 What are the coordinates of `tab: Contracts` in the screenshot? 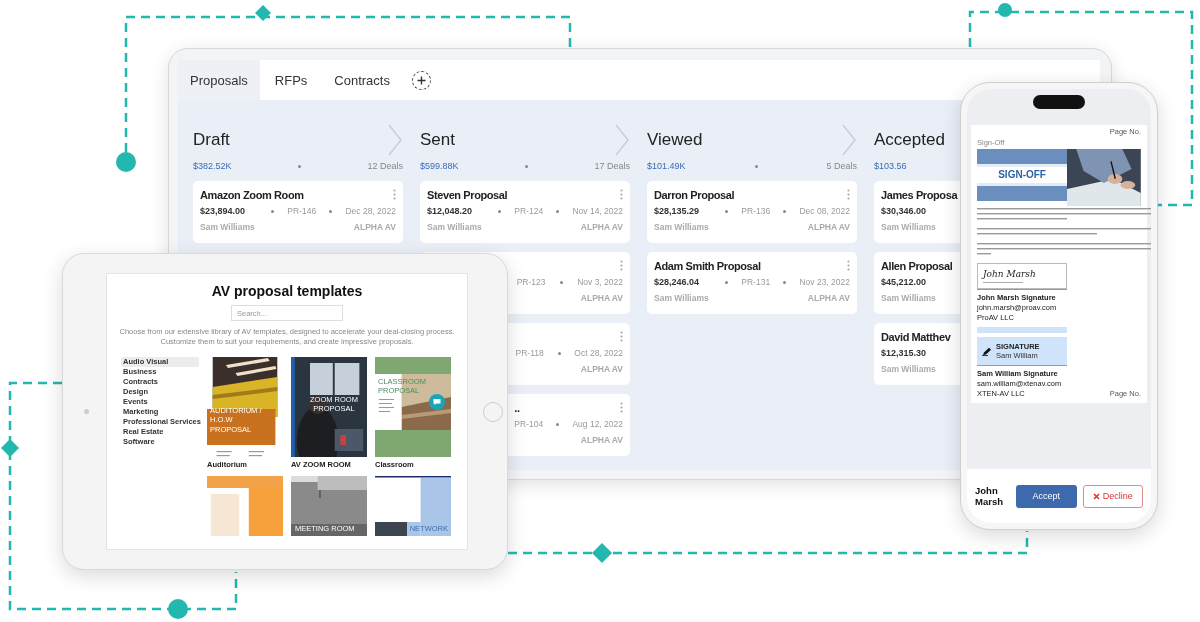 It's located at (362, 80).